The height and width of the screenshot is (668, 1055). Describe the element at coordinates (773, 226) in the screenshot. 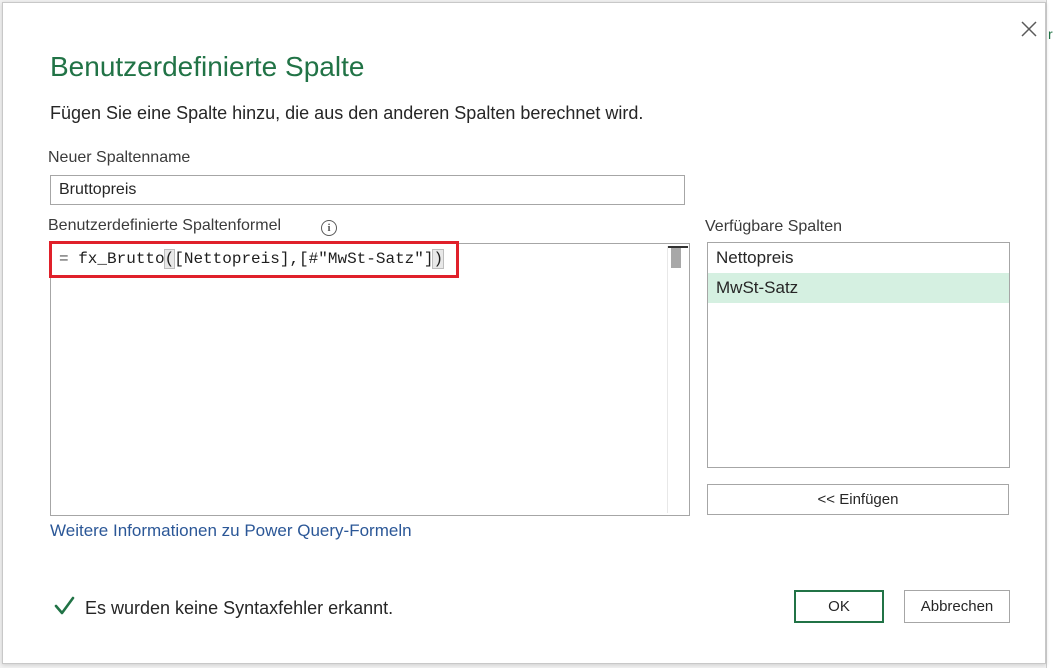

I see `available-columns-label: Verfügbare Spalten` at that location.